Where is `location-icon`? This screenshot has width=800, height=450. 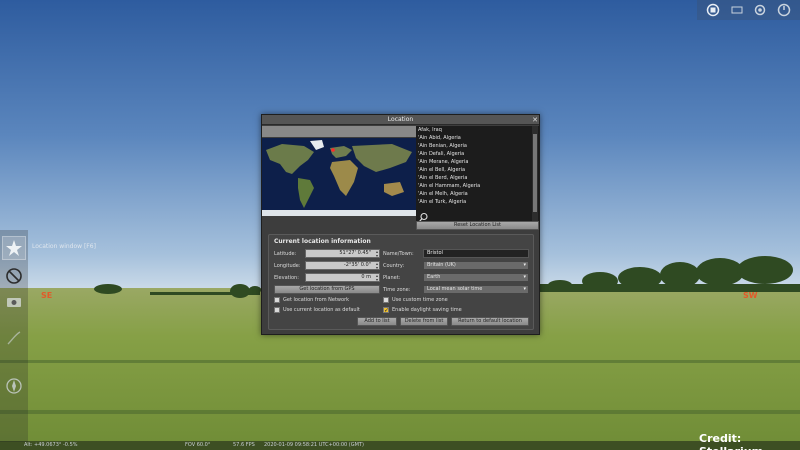 location-icon is located at coordinates (14, 248).